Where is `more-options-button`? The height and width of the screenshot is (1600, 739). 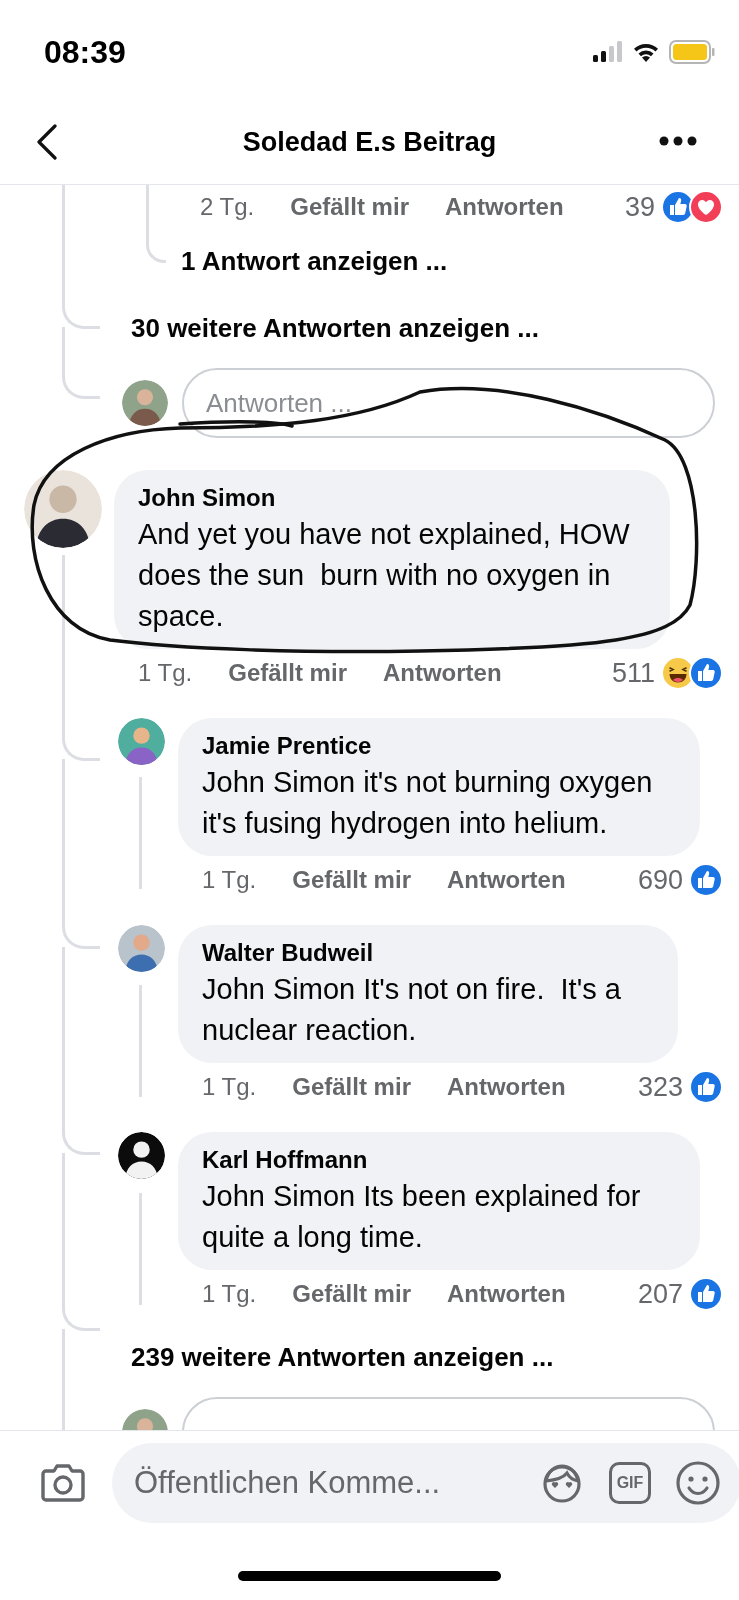
more-options-button is located at coordinates (678, 141).